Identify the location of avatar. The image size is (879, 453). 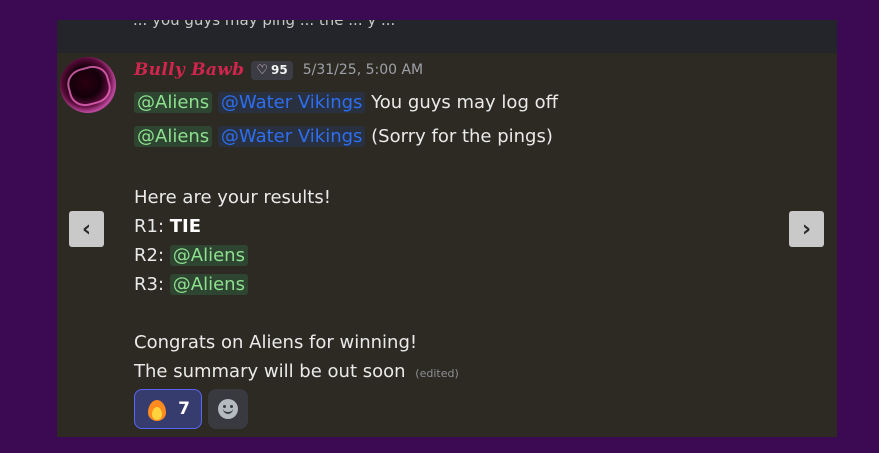
(88, 85).